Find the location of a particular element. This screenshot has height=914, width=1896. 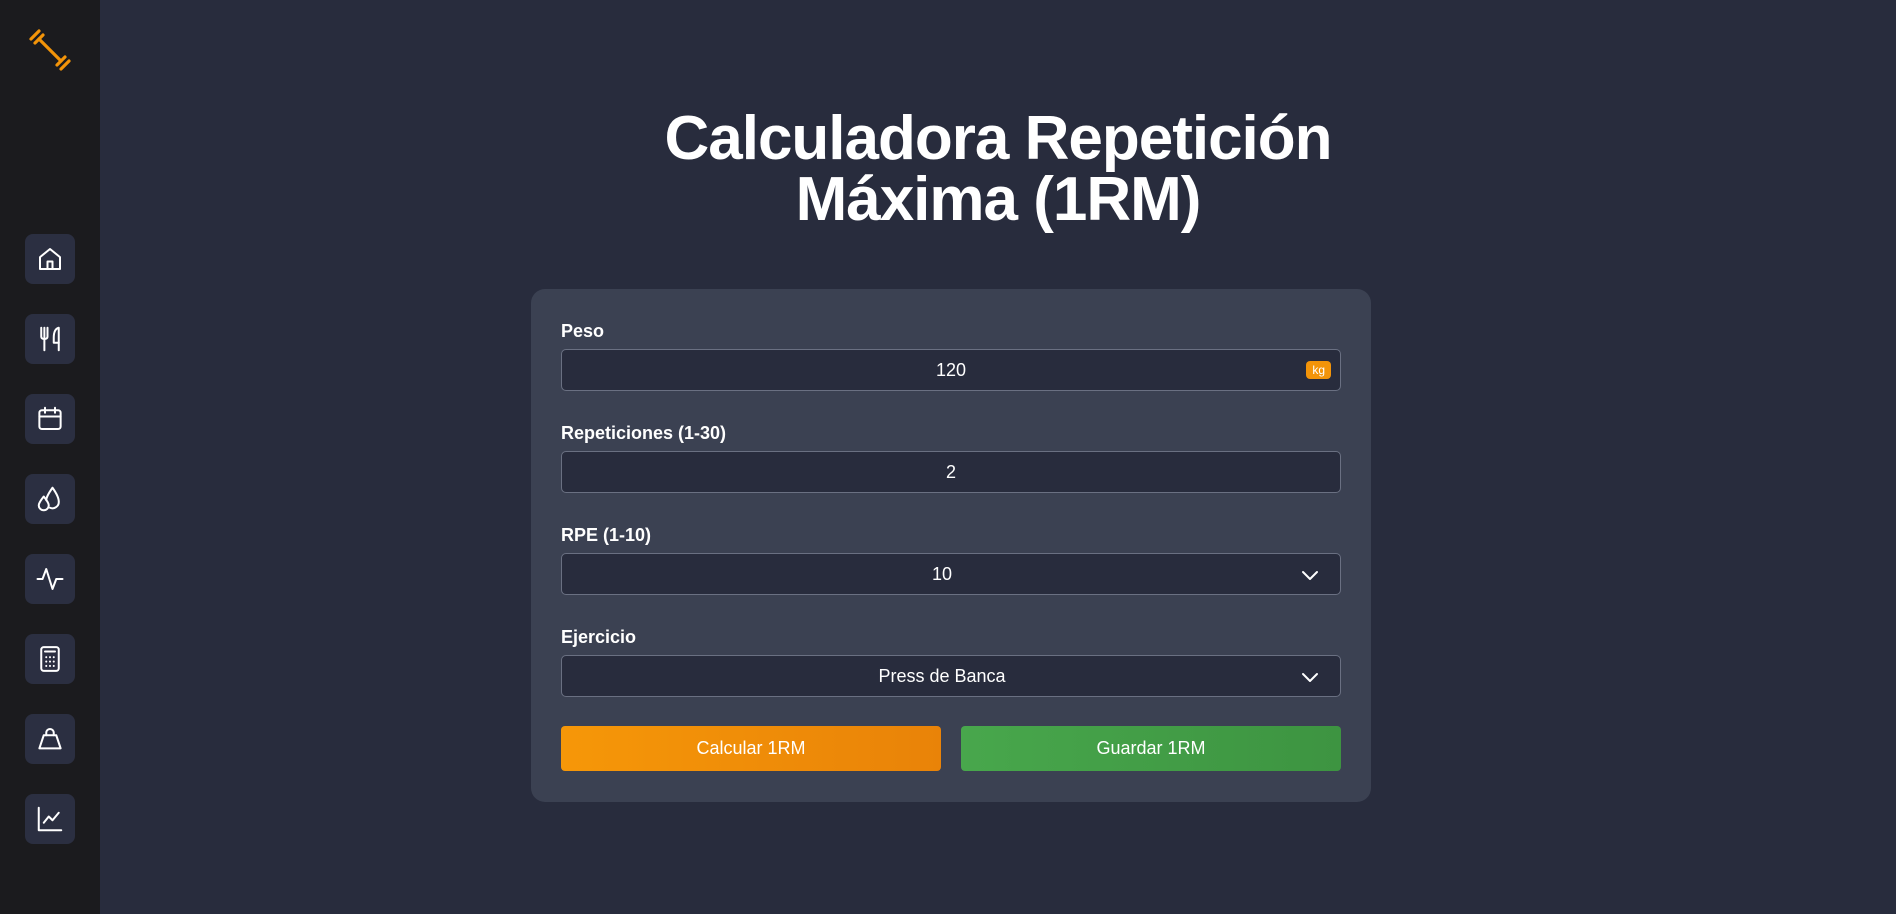

unit-badge: kg is located at coordinates (1318, 370).